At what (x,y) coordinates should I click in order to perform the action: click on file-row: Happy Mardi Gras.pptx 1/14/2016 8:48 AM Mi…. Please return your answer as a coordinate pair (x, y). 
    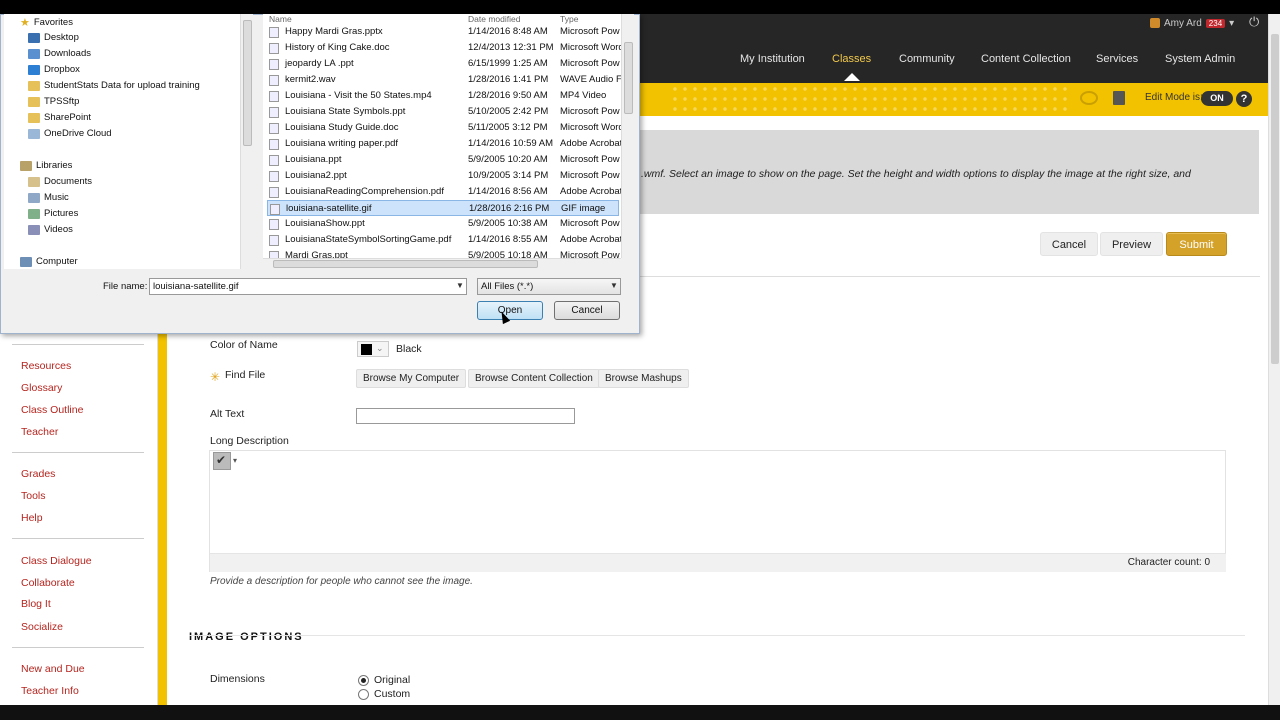
    Looking at the image, I should click on (443, 32).